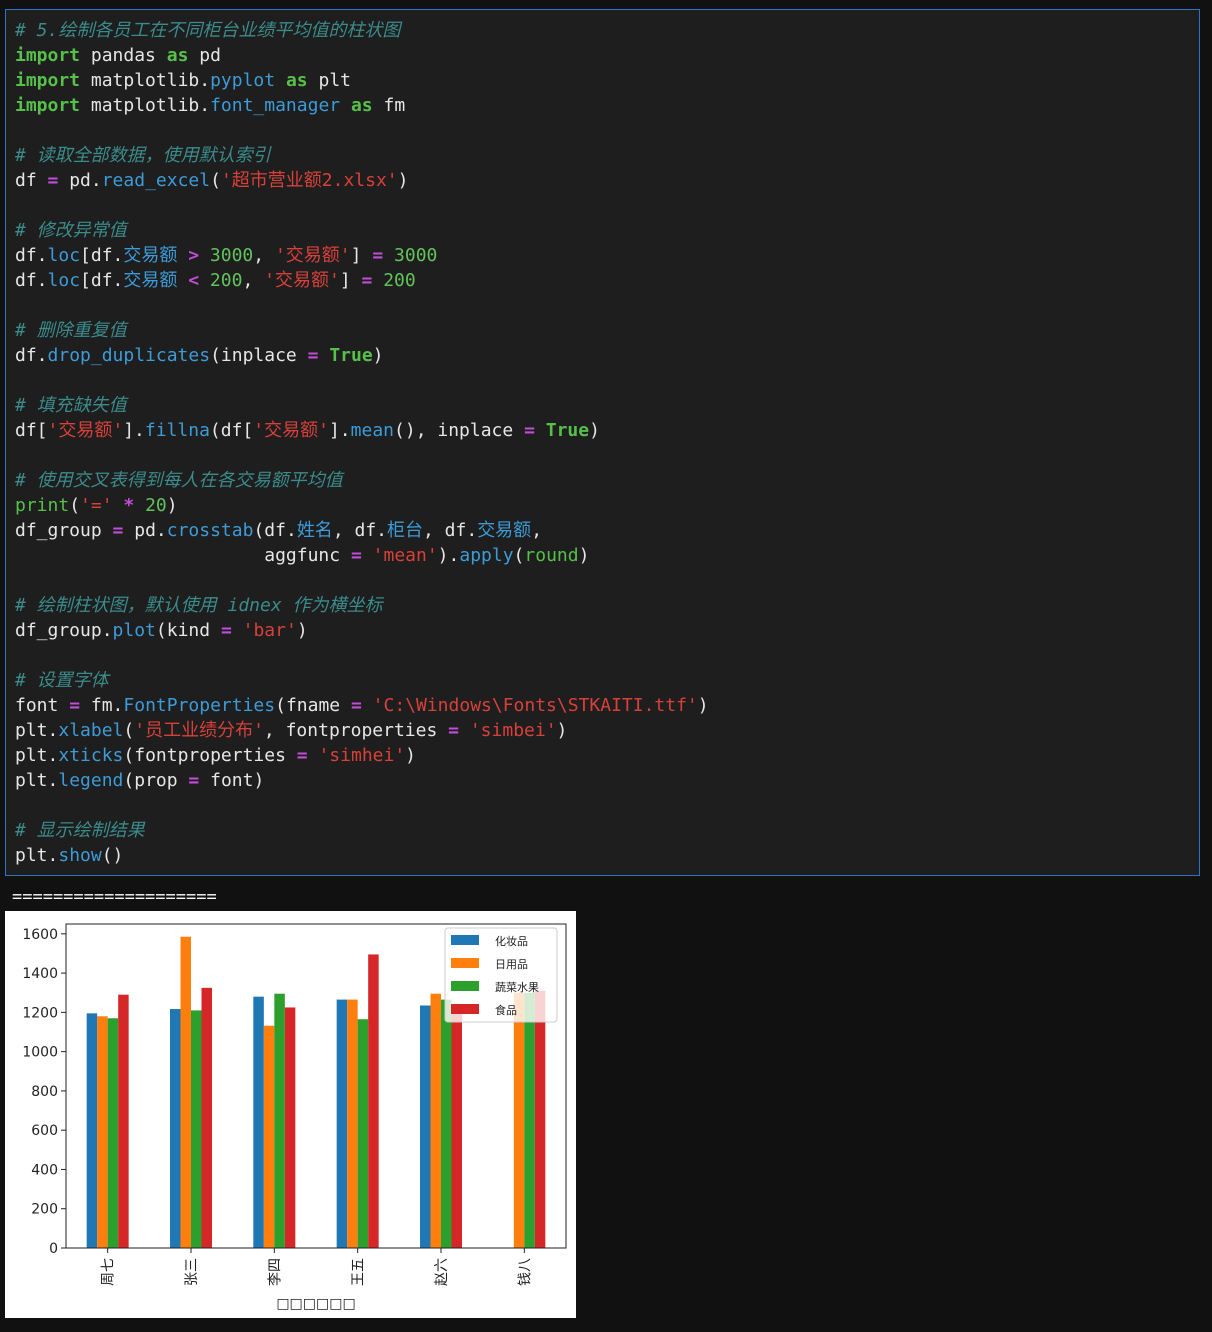 The height and width of the screenshot is (1332, 1212). What do you see at coordinates (145, 105) in the screenshot?
I see `code-token-name: matplotlib.` at bounding box center [145, 105].